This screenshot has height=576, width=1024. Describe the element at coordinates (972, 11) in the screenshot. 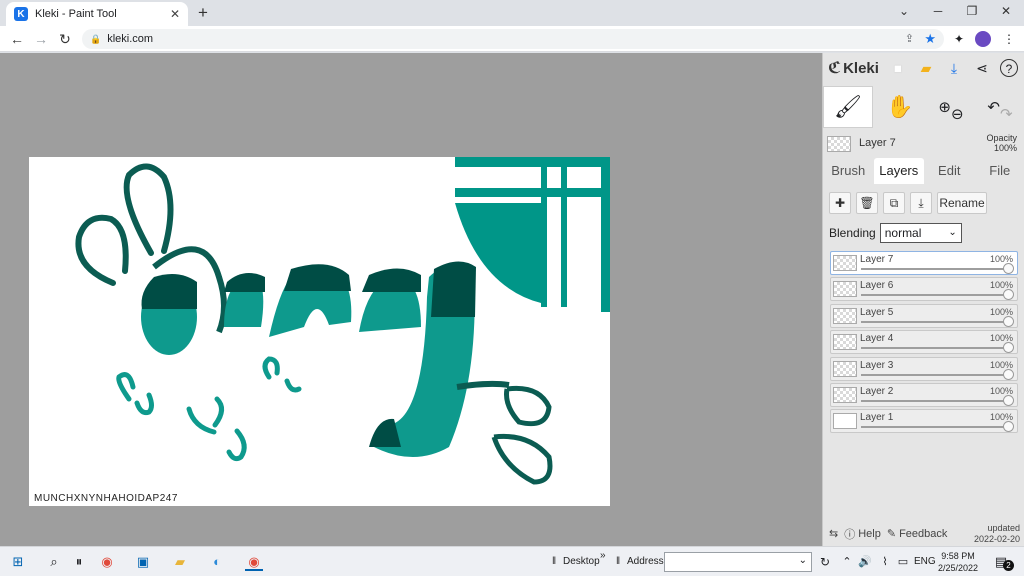

I see `restore-icon: ❐` at that location.